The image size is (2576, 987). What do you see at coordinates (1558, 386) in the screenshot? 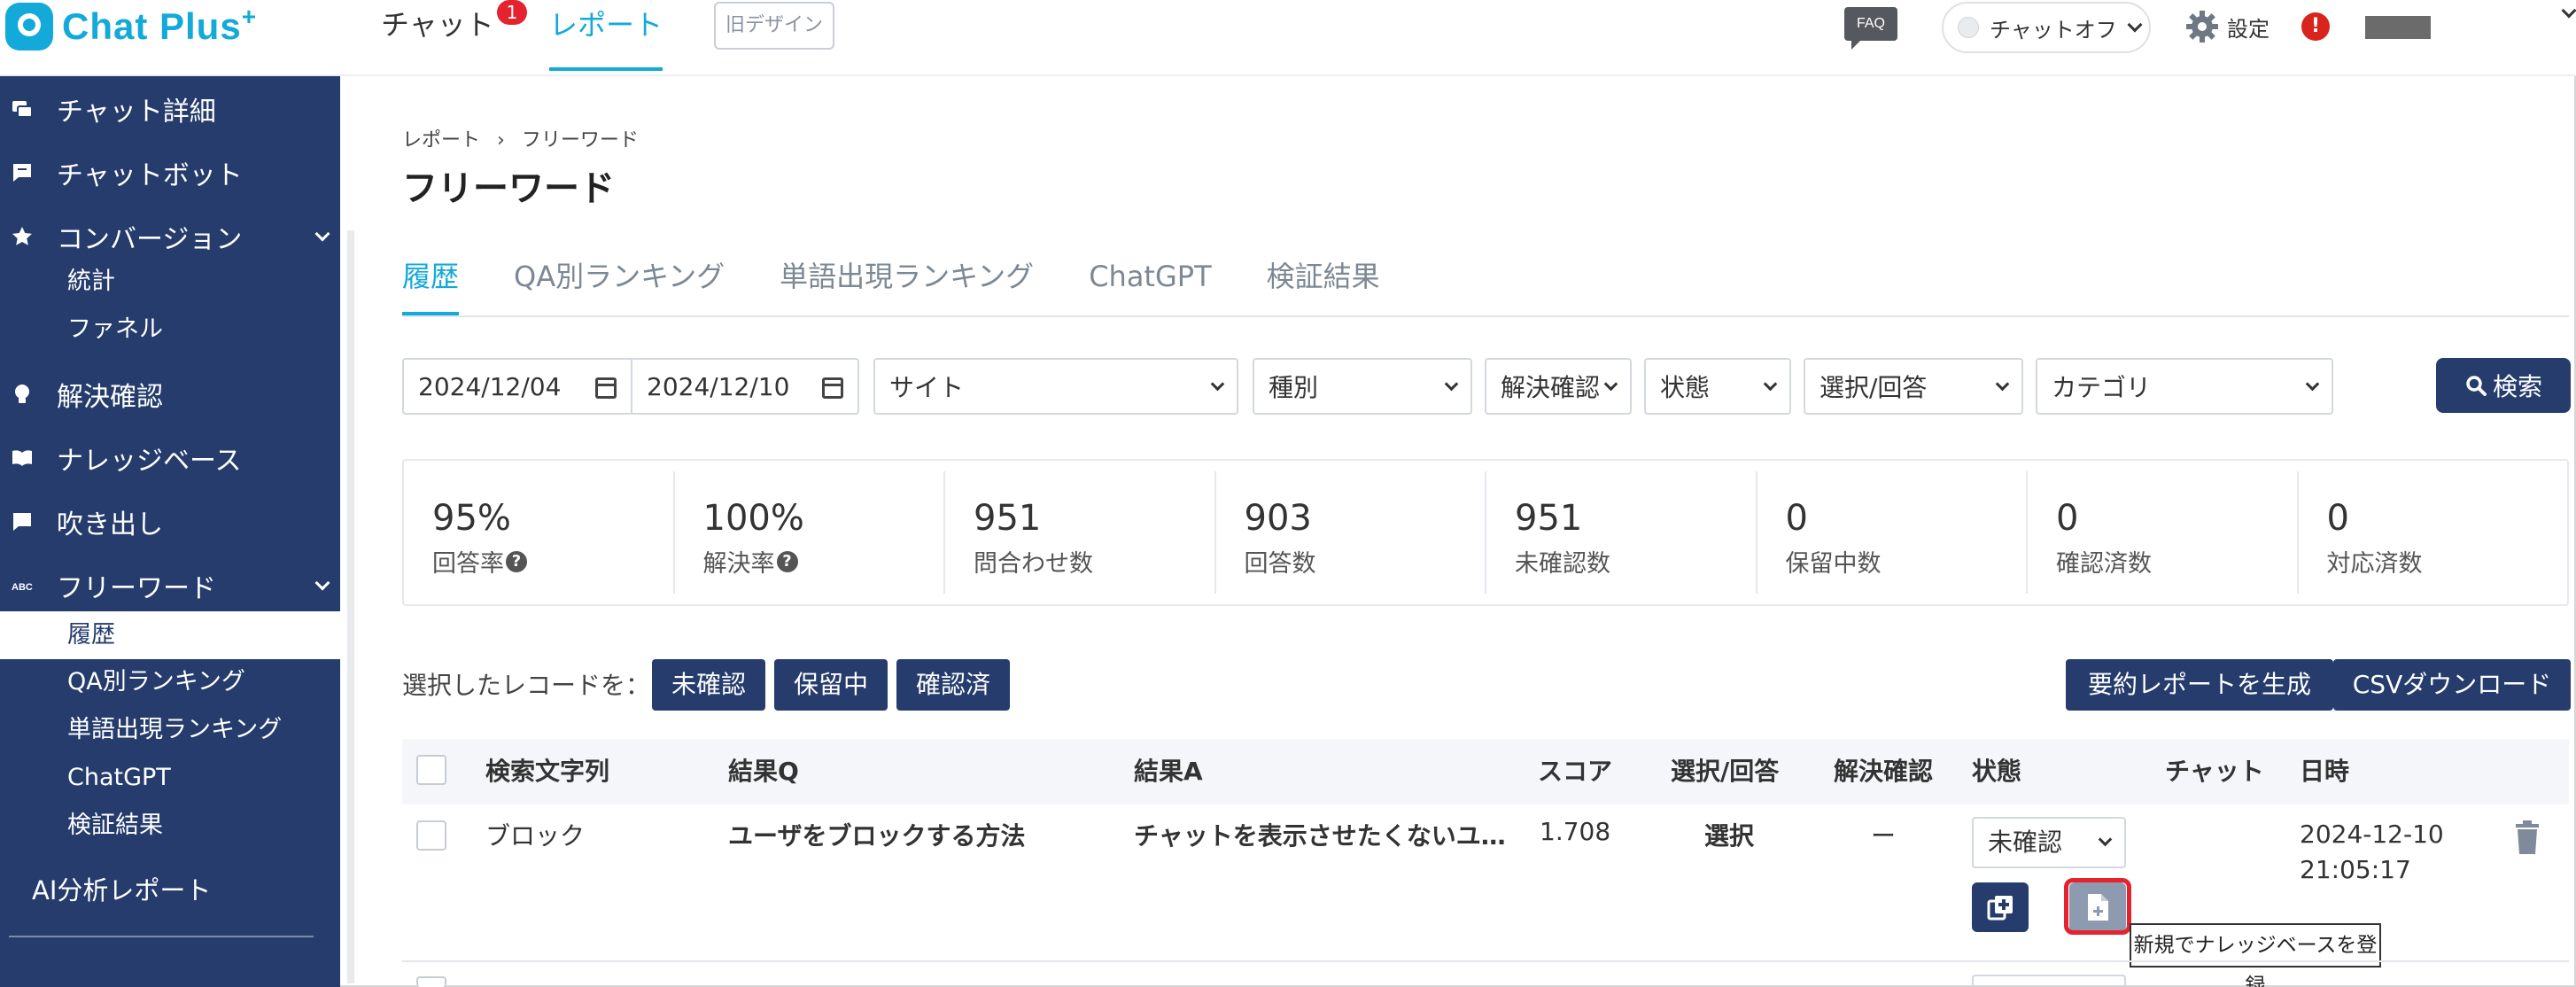
I see `resolution-select: 解決確認` at bounding box center [1558, 386].